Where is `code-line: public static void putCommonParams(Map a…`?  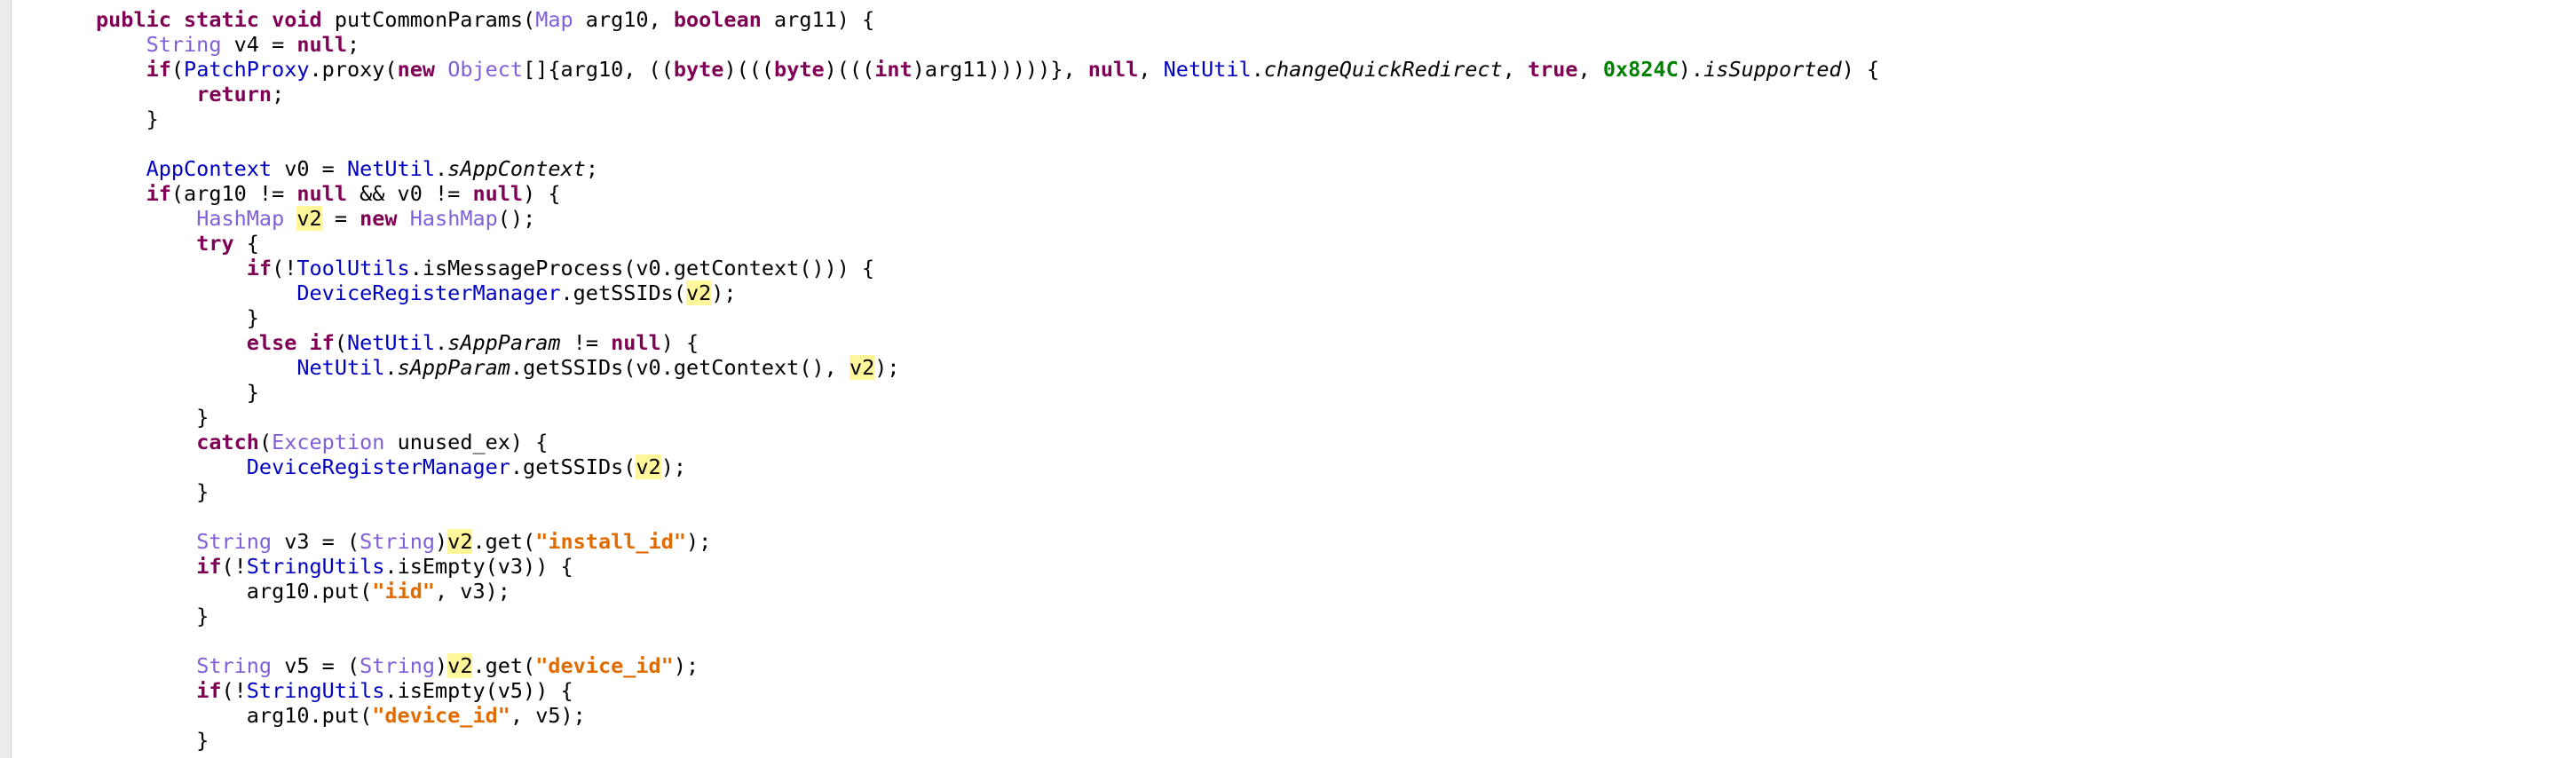
code-line: public static void putCommonParams(Map a… is located at coordinates (987, 19).